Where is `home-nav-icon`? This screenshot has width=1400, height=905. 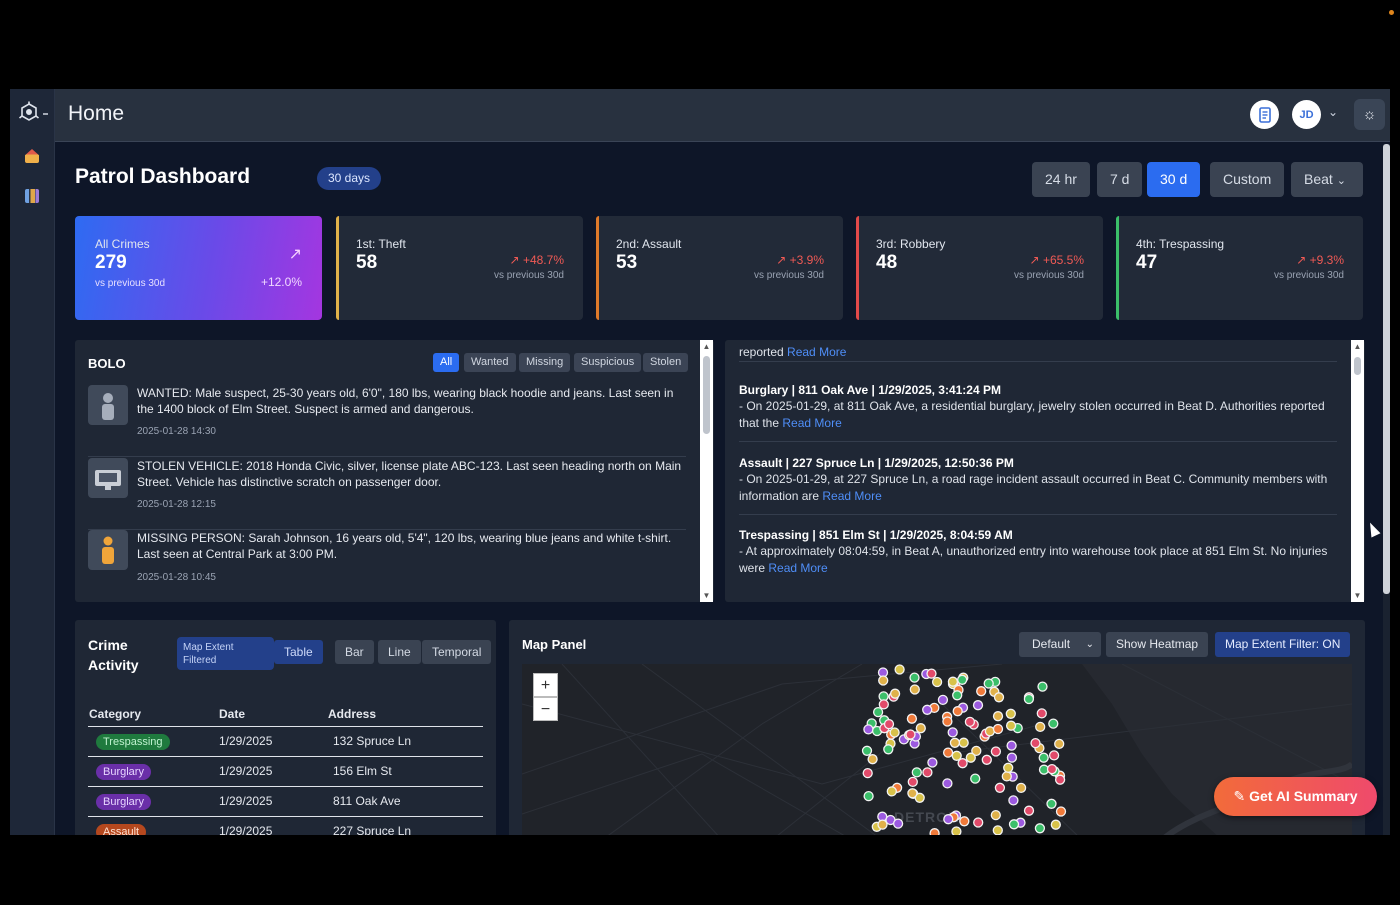
home-nav-icon is located at coordinates (32, 156).